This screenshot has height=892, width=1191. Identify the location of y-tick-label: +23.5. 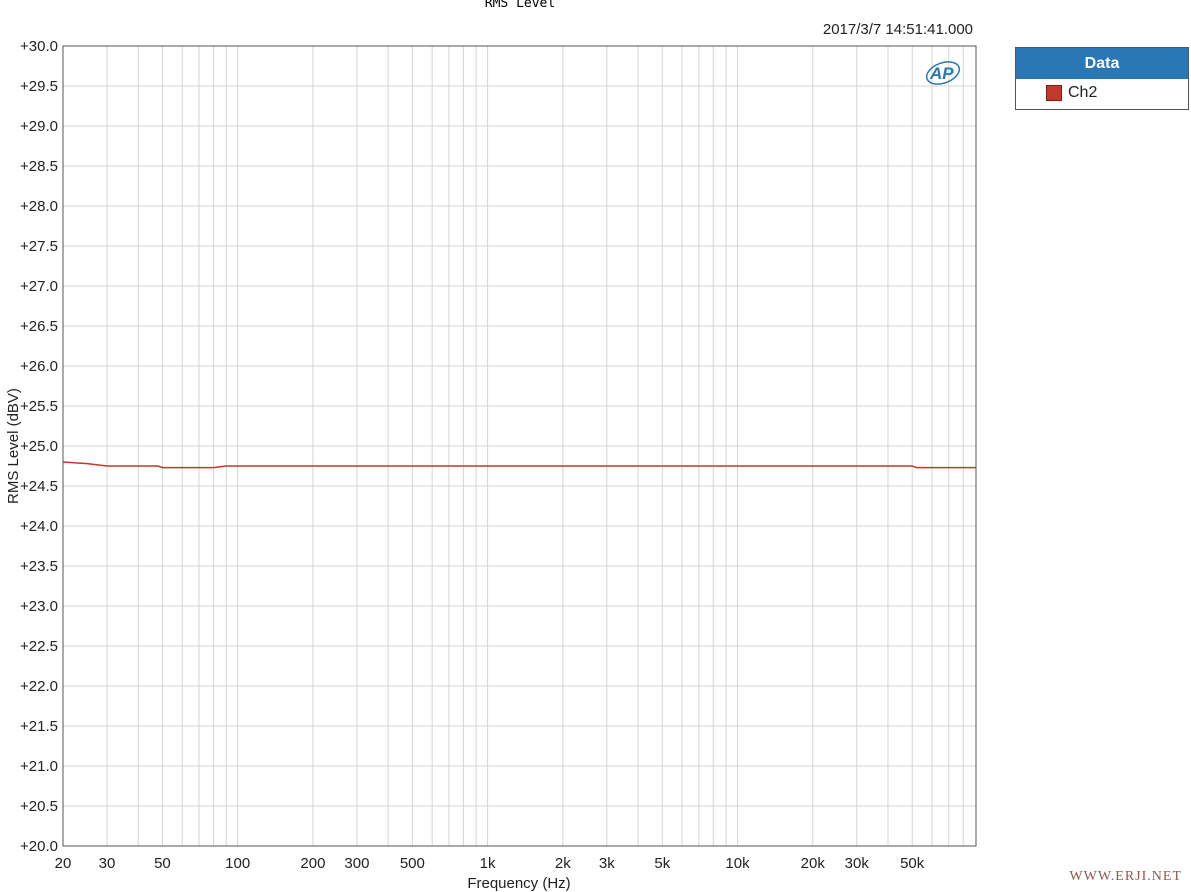
(39, 566).